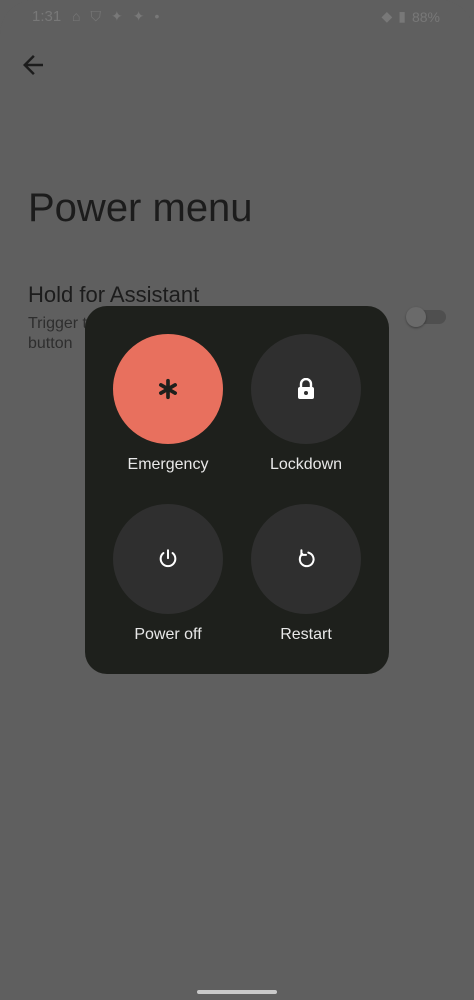 The image size is (474, 1000). What do you see at coordinates (140, 208) in the screenshot?
I see `page-title: Power menu` at bounding box center [140, 208].